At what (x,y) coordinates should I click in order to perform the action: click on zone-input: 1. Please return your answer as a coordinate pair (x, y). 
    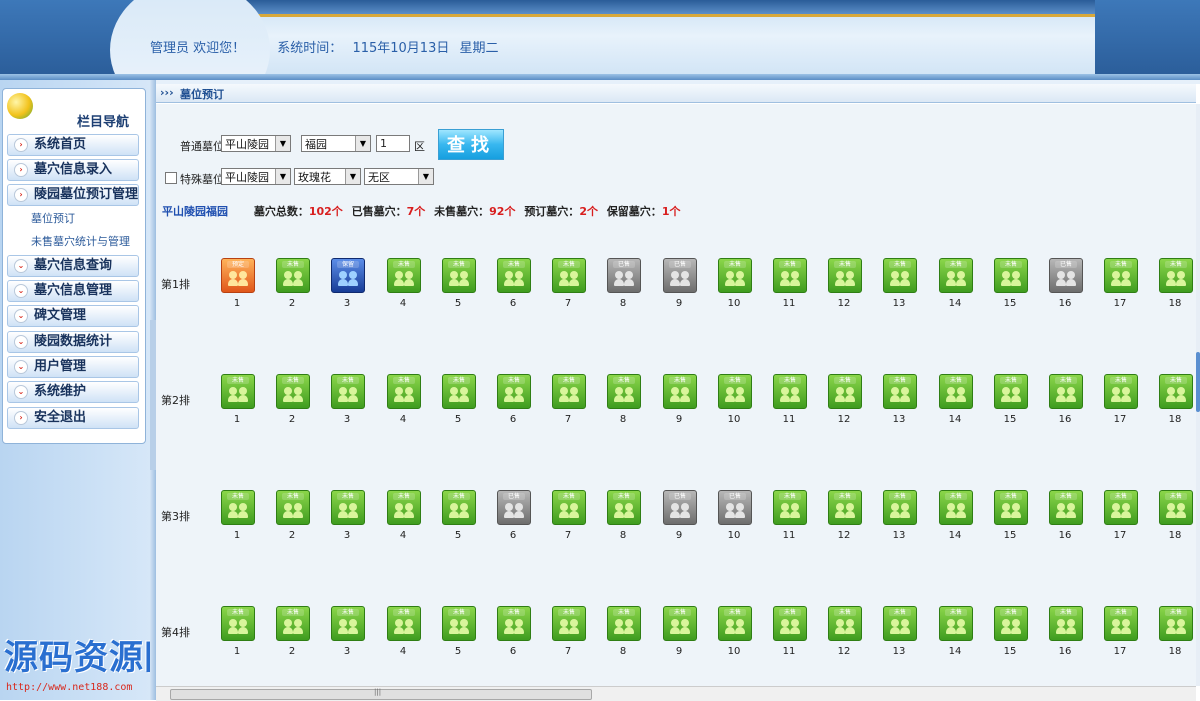
    Looking at the image, I should click on (393, 143).